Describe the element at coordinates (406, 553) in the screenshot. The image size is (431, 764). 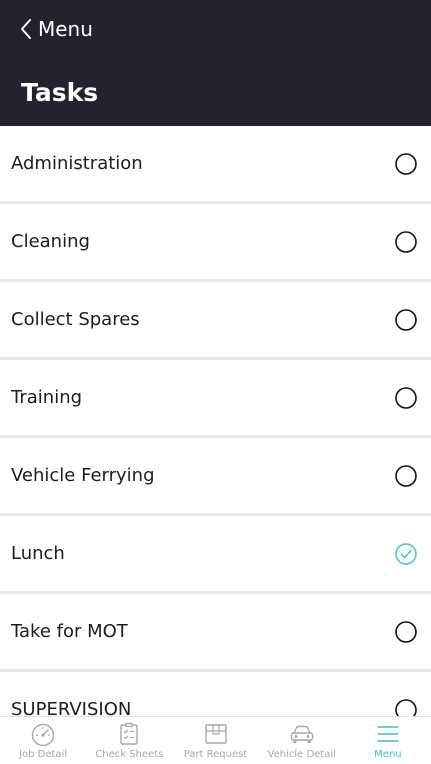
I see `radio-checked-icon` at that location.